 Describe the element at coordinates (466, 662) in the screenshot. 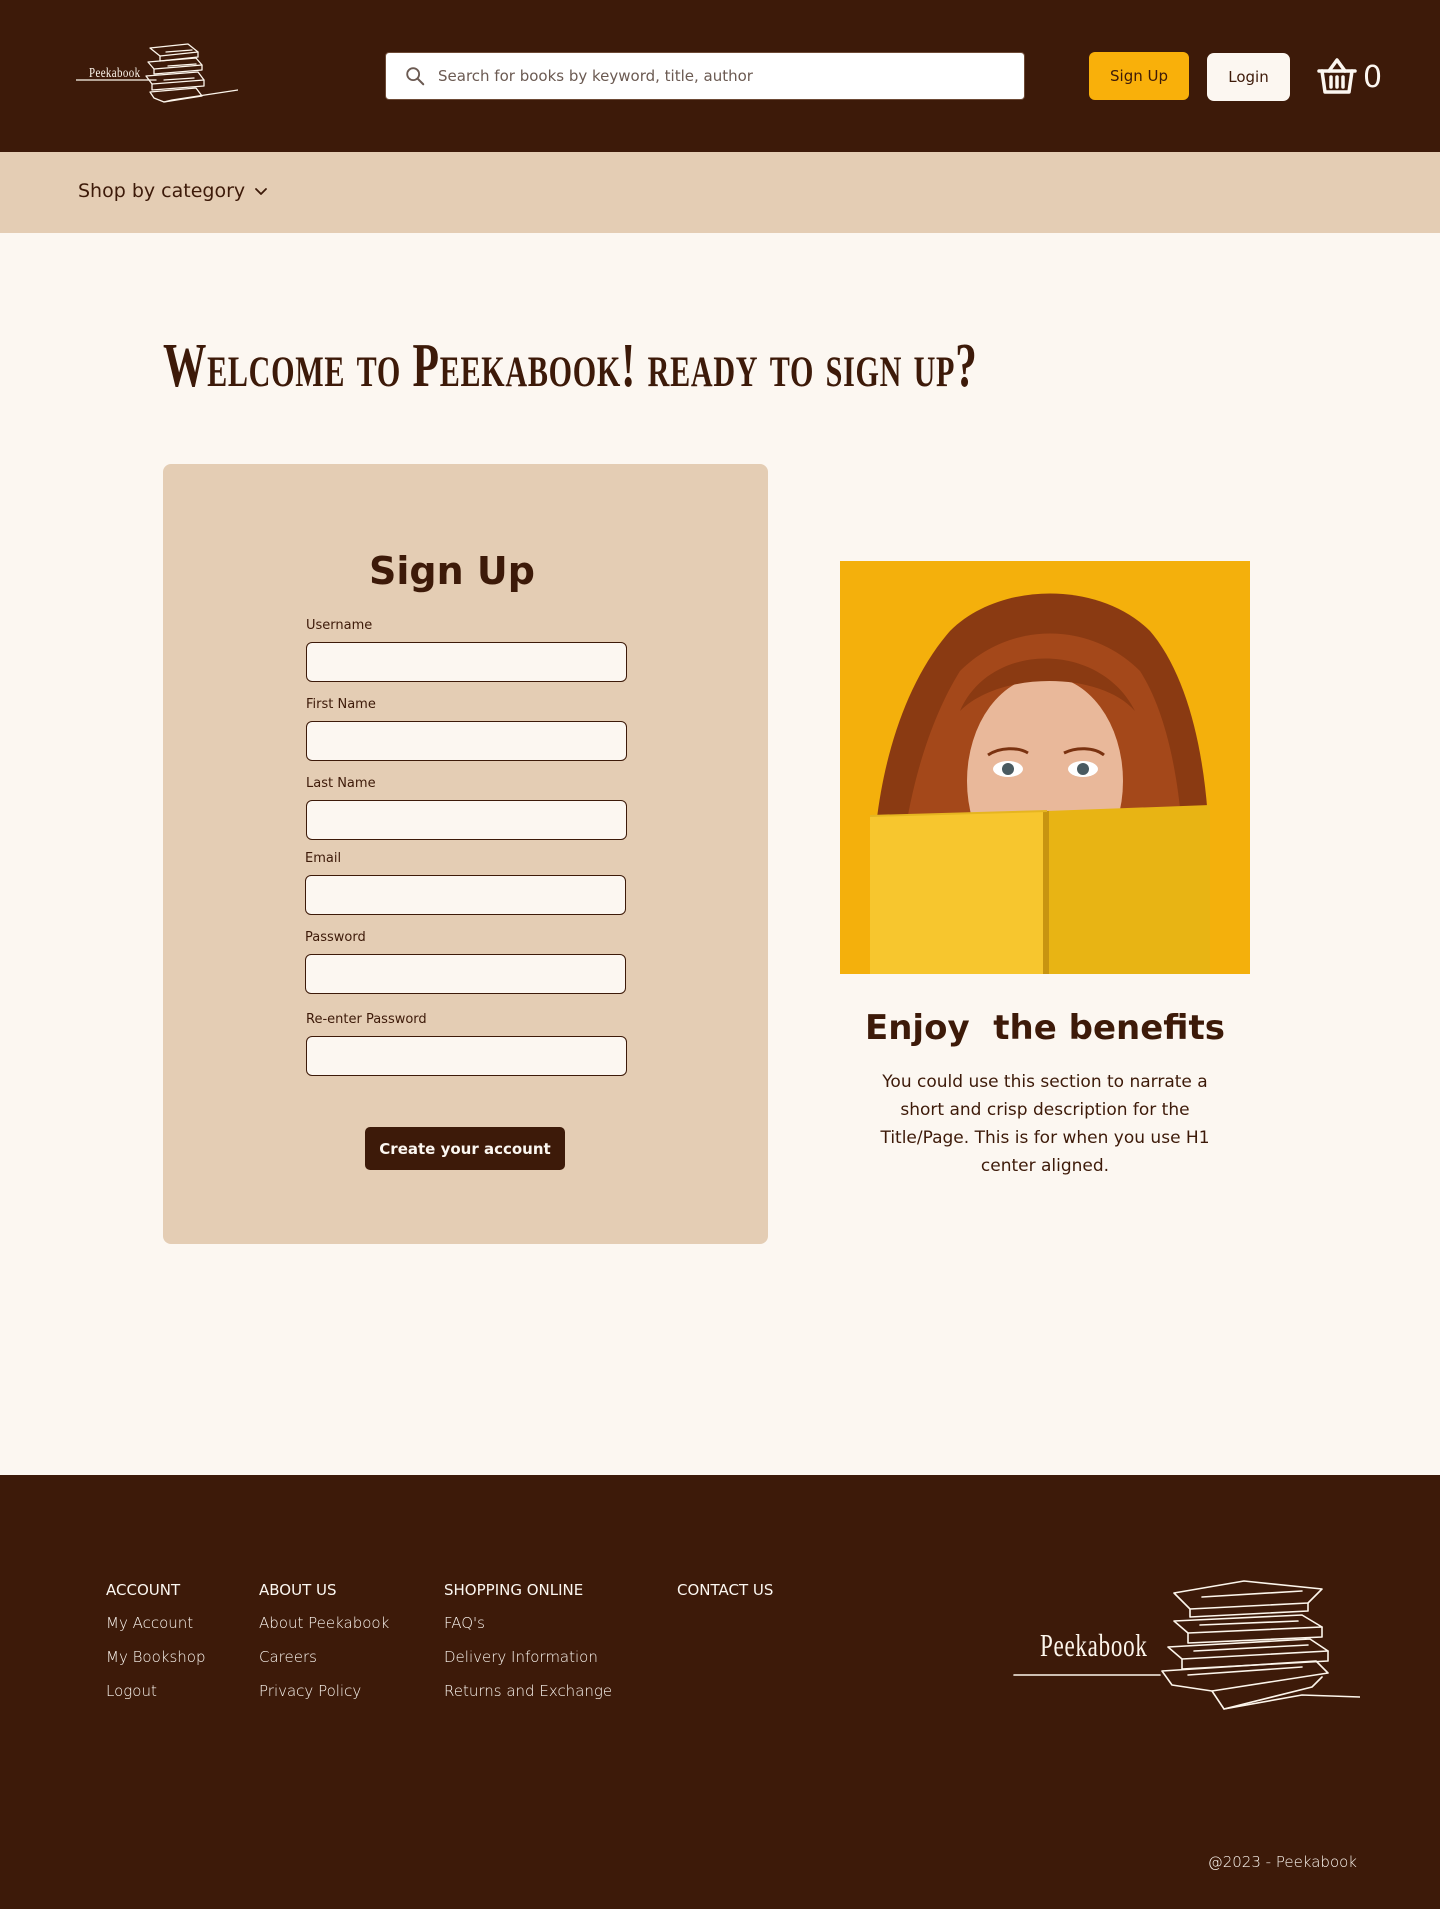

I see `username-field` at that location.